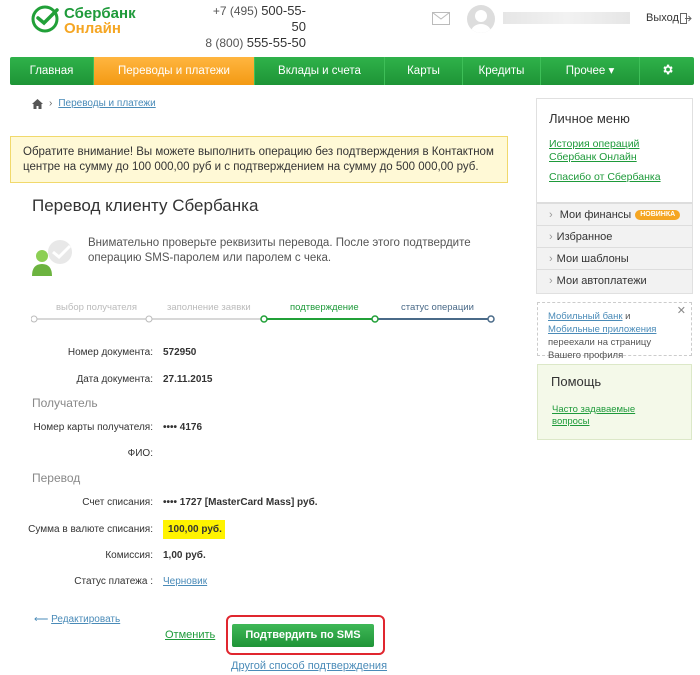 The image size is (700, 675). What do you see at coordinates (240, 502) in the screenshot?
I see `account-value: •••• 1727 [MasterCard Mass] руб.` at bounding box center [240, 502].